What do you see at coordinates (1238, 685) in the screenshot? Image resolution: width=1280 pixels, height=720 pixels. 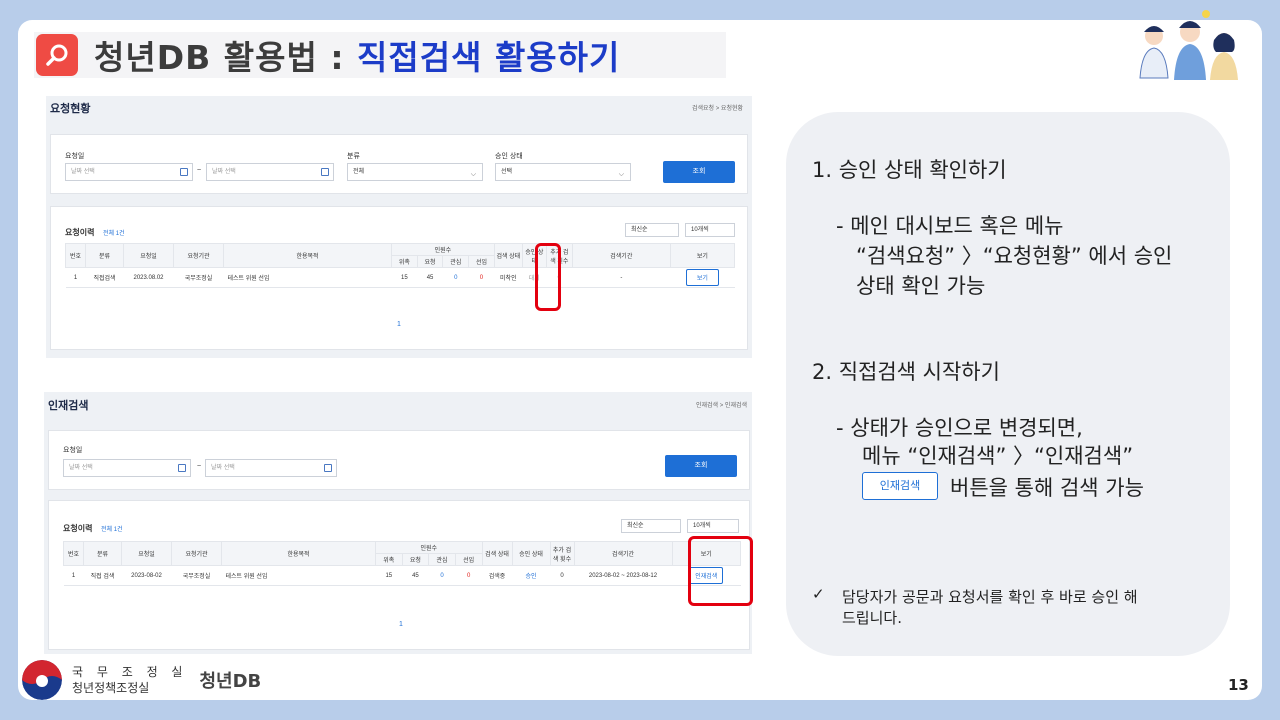 I see `page-number-label: 13` at bounding box center [1238, 685].